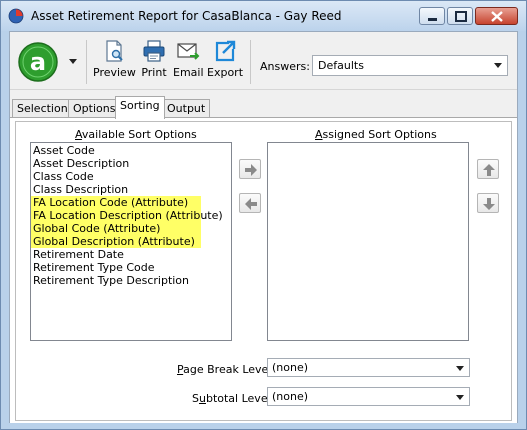 The width and height of the screenshot is (527, 430). I want to click on subtotal-label-lead: S, so click(195, 398).